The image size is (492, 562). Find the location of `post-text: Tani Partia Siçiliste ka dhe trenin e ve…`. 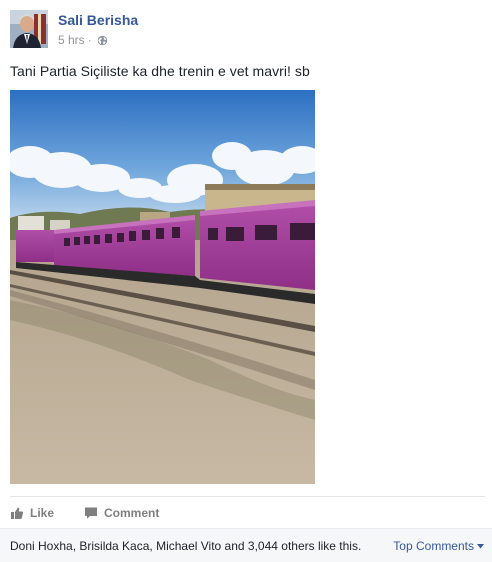

post-text: Tani Partia Siçiliste ka dhe trenin e ve… is located at coordinates (160, 71).